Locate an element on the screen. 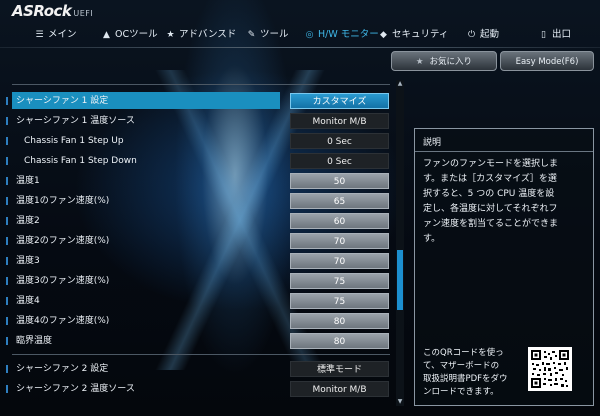 The image size is (600, 416). setting-label: 温度4のファン速度(%) is located at coordinates (63, 321).